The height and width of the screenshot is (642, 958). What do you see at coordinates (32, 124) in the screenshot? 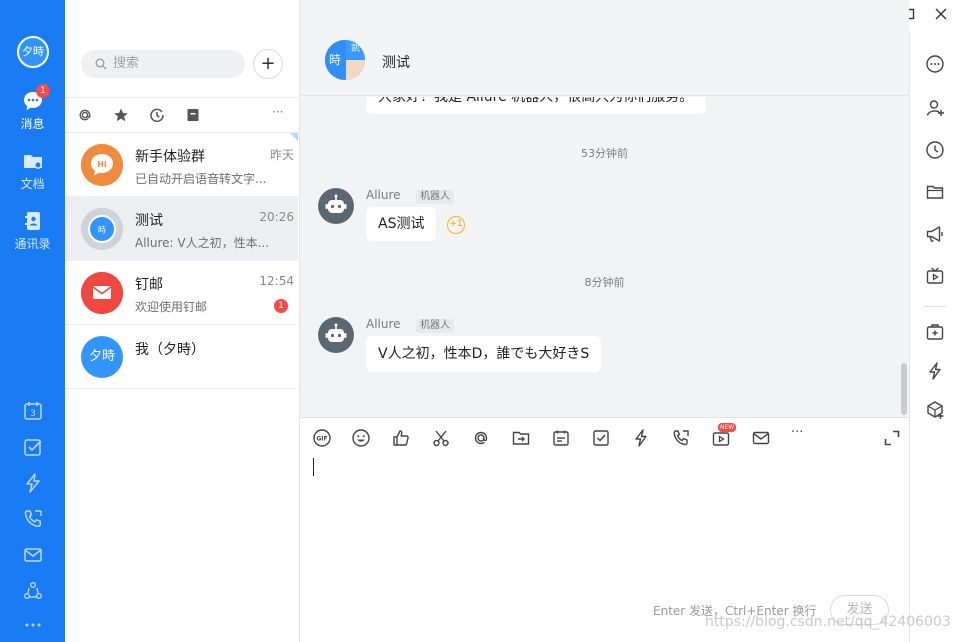
I see `rail-label-messages: 消息` at bounding box center [32, 124].